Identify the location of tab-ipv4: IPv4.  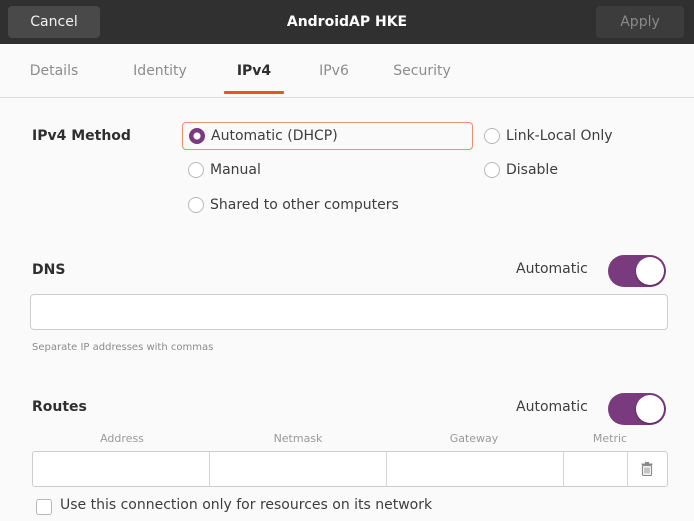
(254, 71).